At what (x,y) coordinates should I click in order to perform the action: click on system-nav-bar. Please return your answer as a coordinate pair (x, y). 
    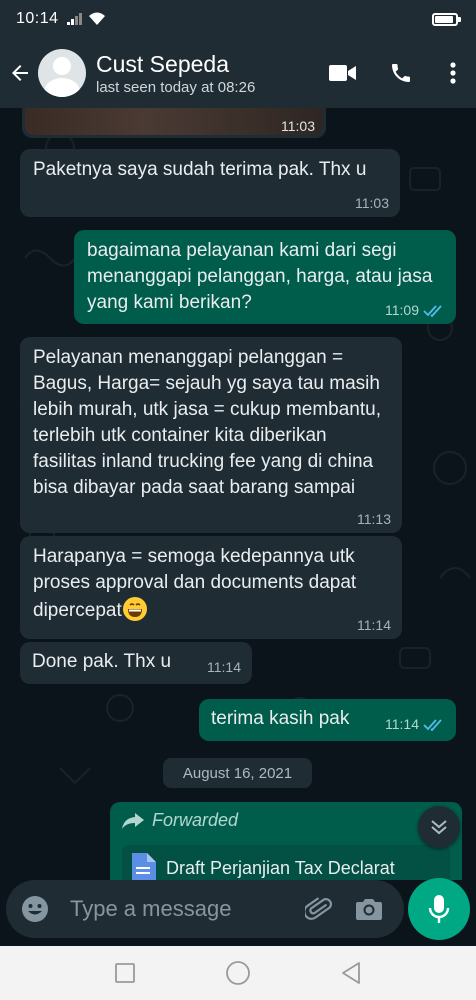
    Looking at the image, I should click on (238, 973).